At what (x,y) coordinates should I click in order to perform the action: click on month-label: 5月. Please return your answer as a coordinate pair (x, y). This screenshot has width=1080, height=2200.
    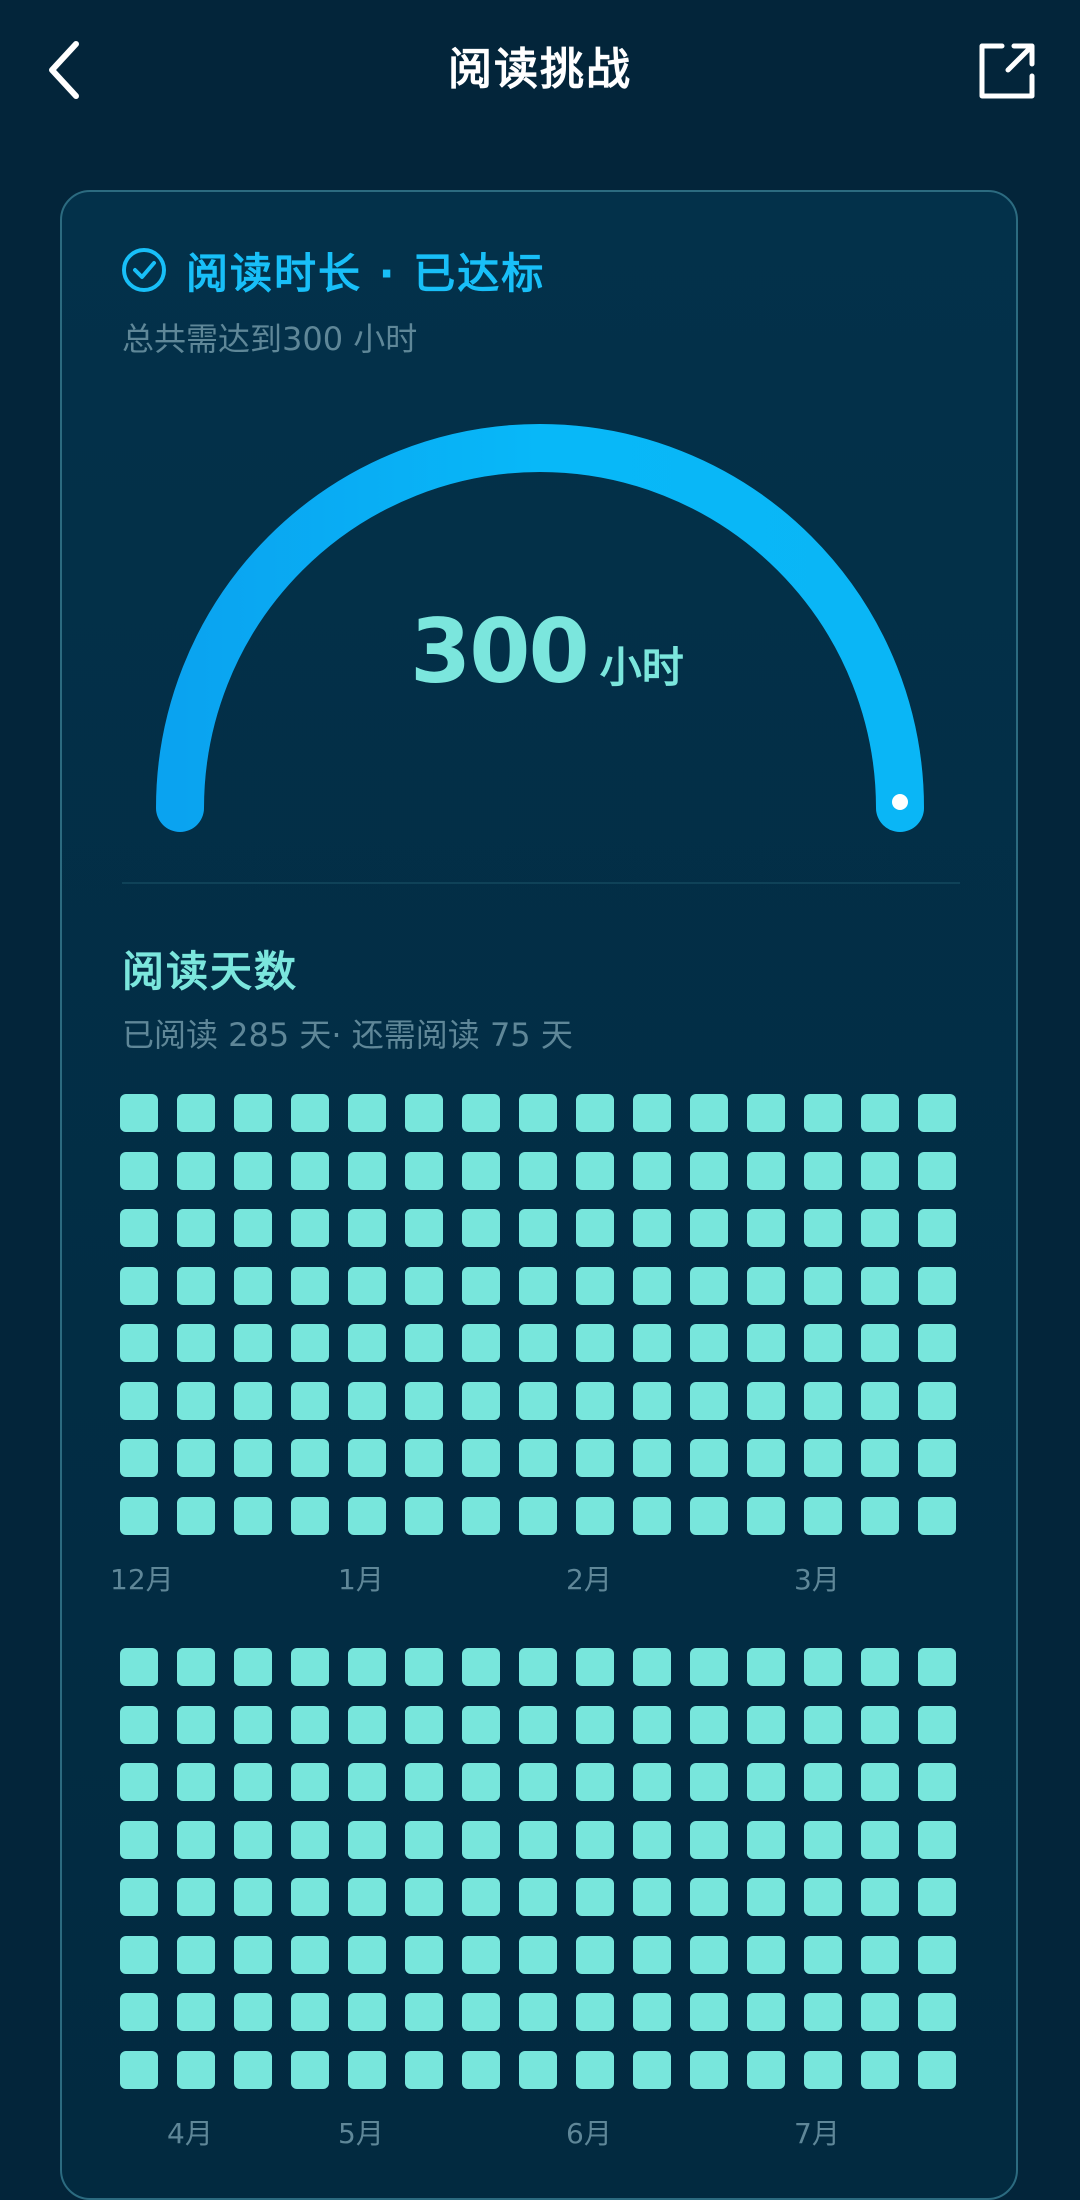
    Looking at the image, I should click on (361, 2133).